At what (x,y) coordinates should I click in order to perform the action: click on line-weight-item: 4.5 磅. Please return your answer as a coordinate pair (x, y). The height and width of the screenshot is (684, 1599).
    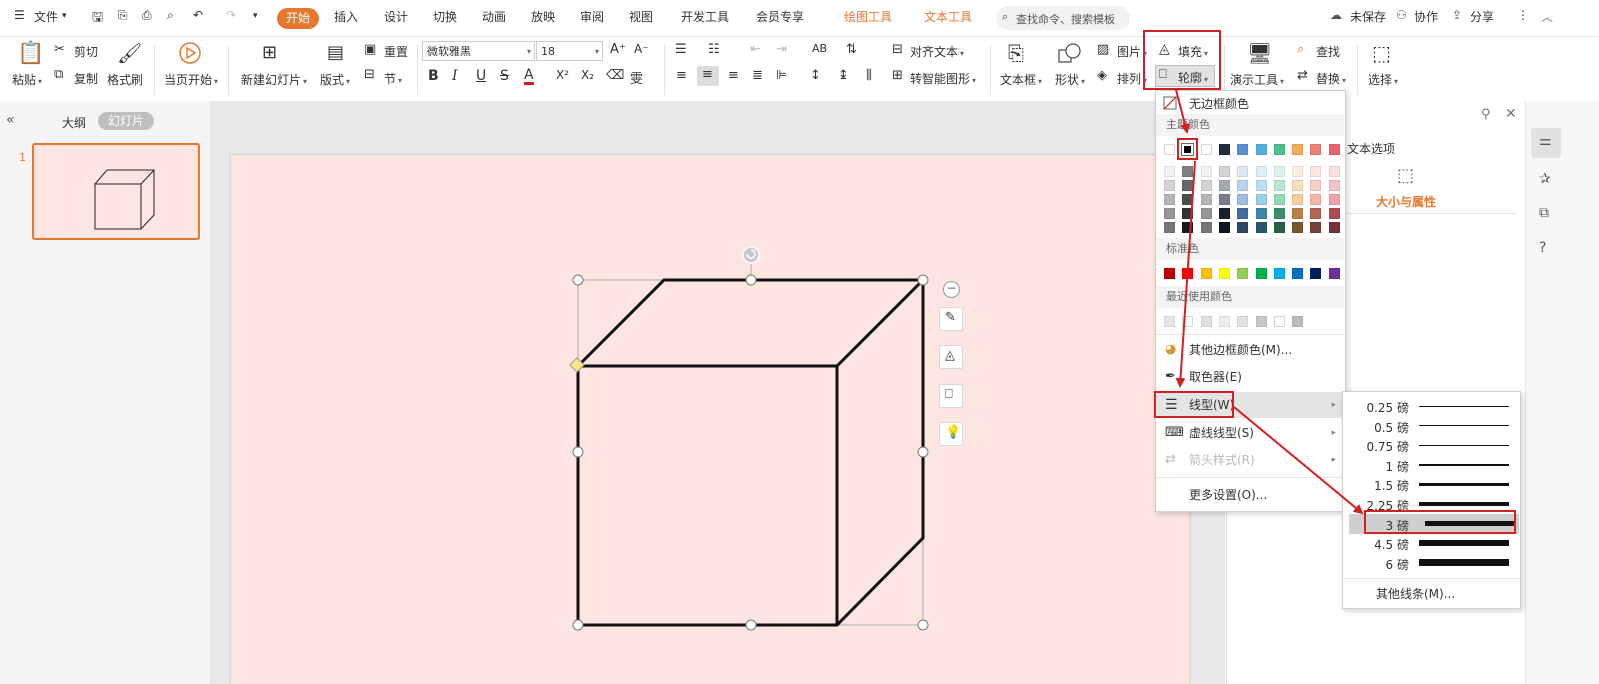
    Looking at the image, I should click on (1431, 543).